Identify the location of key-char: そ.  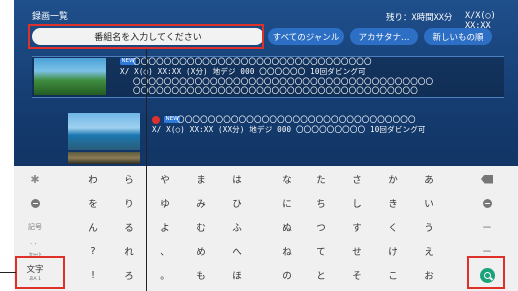
(357, 275).